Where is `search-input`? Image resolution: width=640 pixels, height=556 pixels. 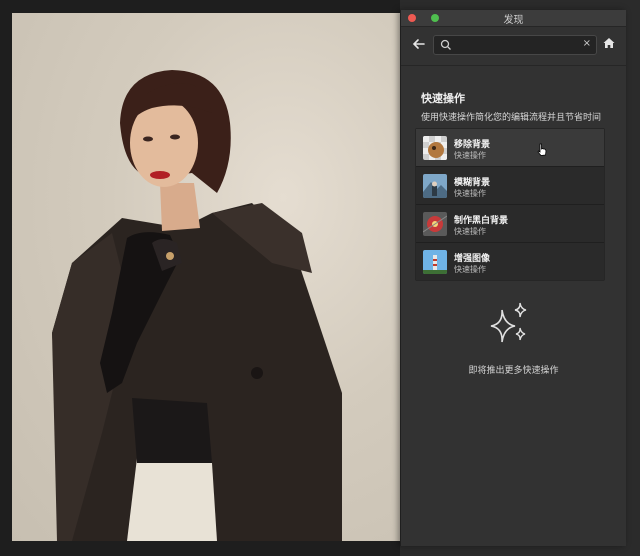 search-input is located at coordinates (518, 45).